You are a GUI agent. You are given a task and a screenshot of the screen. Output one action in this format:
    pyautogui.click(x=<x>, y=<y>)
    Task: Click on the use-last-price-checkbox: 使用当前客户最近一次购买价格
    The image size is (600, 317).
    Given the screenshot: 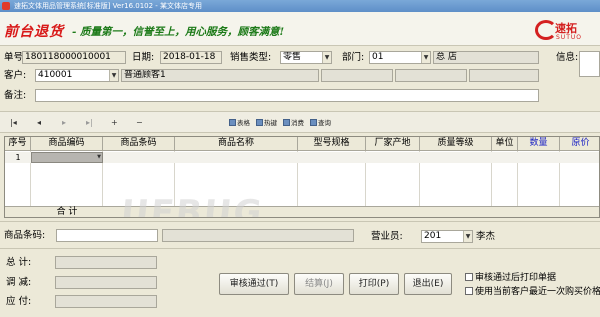 What is the action you would take?
    pyautogui.click(x=532, y=292)
    